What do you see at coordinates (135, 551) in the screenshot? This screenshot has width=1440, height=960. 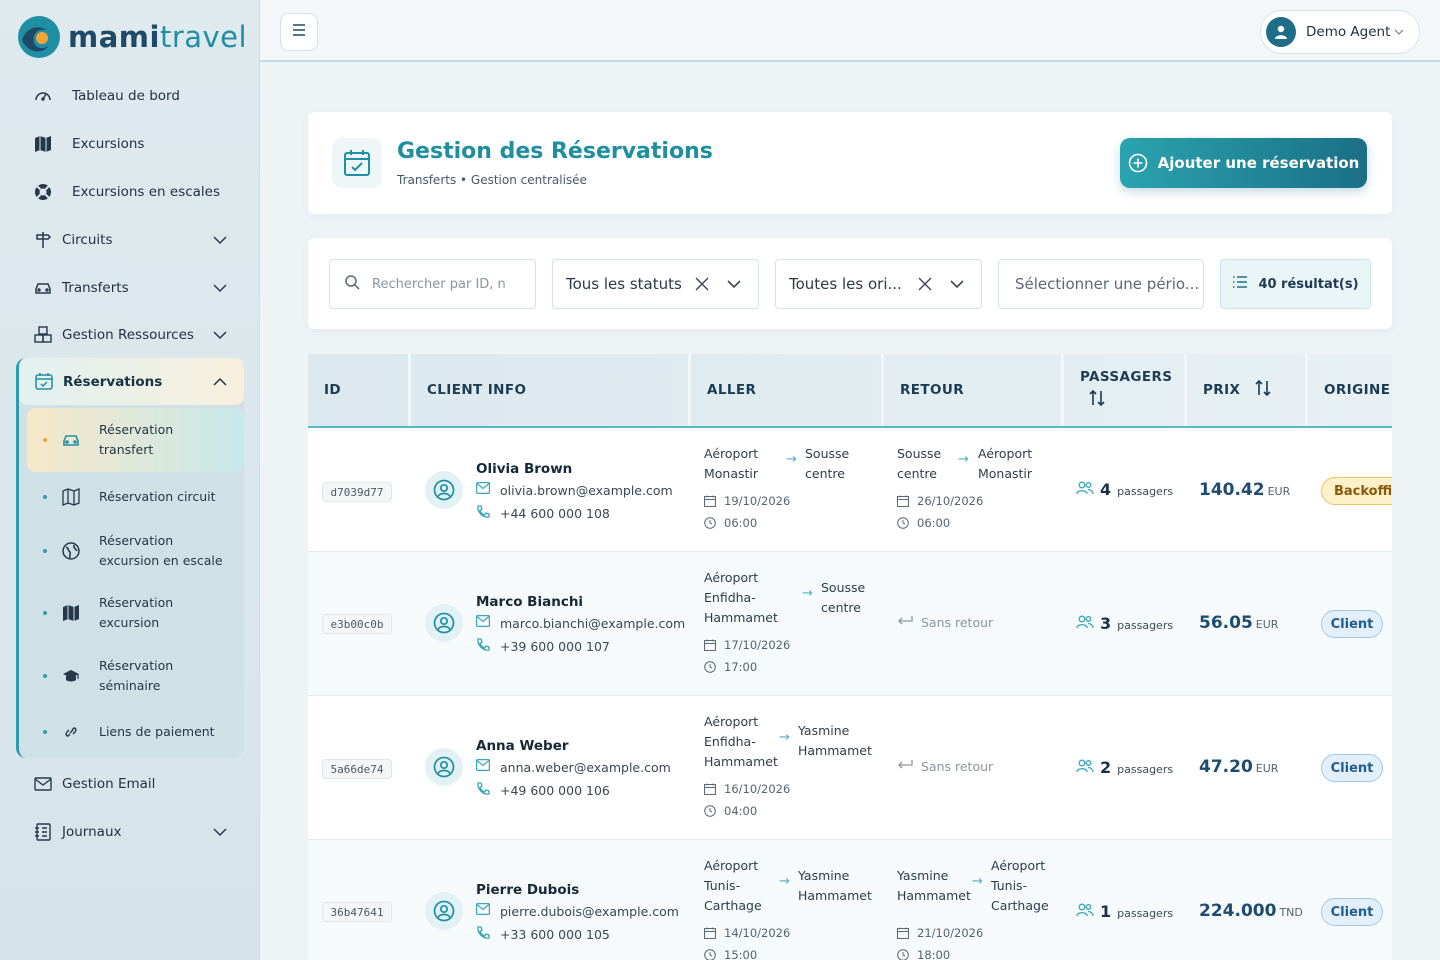 I see `sub-item-shore-excursion-reservation: Réservation excursion en escale` at bounding box center [135, 551].